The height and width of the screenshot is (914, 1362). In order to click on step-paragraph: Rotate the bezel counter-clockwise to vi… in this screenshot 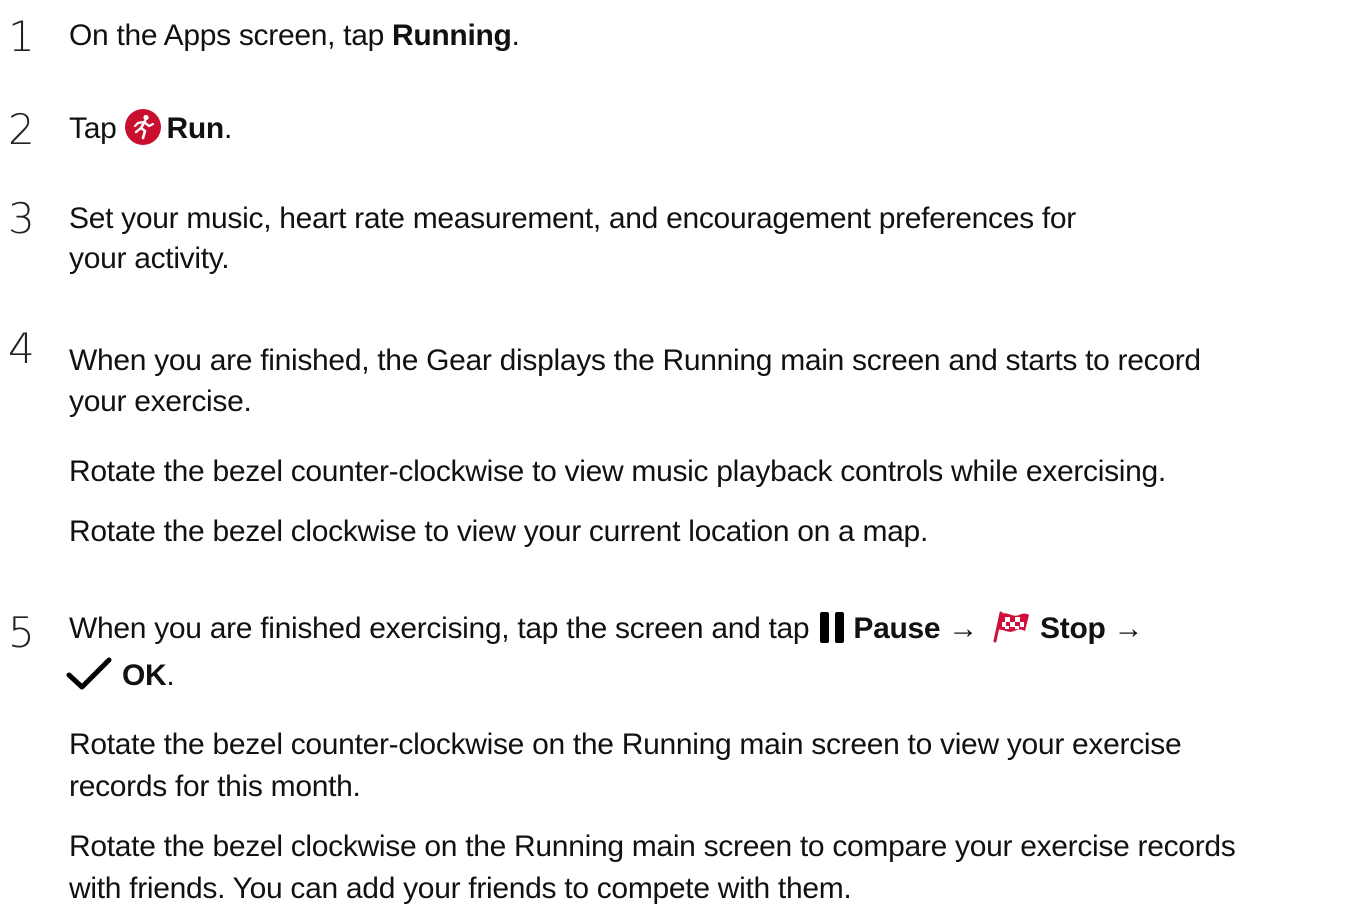, I will do `click(617, 471)`.